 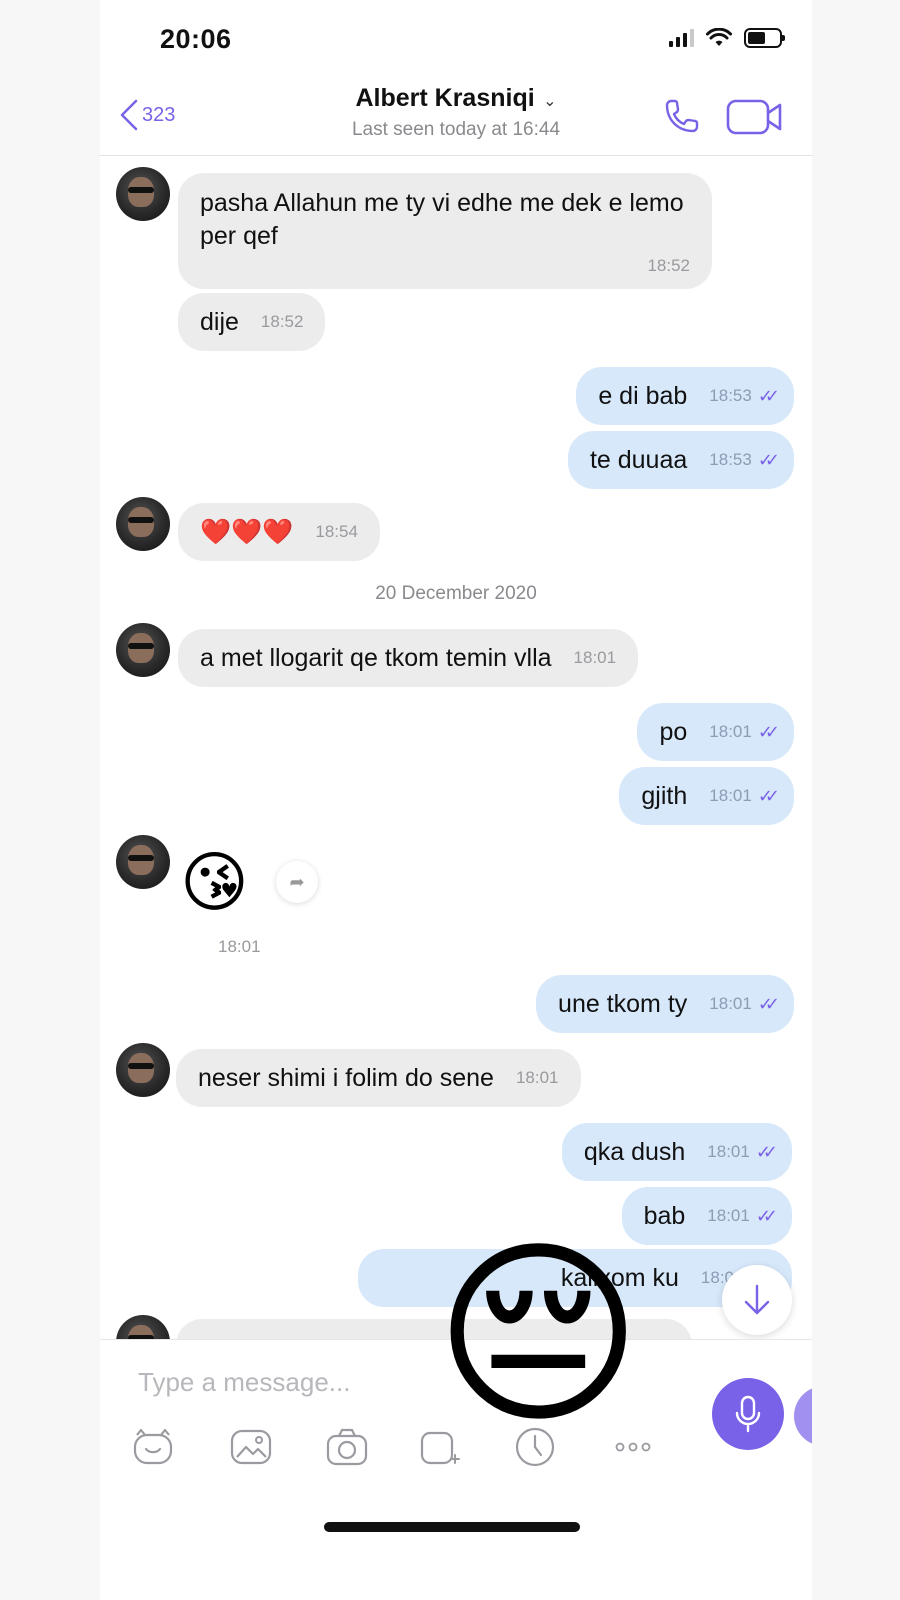 I want to click on message-bubble-outgoing: te duuaa 18:53 ✓✓, so click(x=680, y=460).